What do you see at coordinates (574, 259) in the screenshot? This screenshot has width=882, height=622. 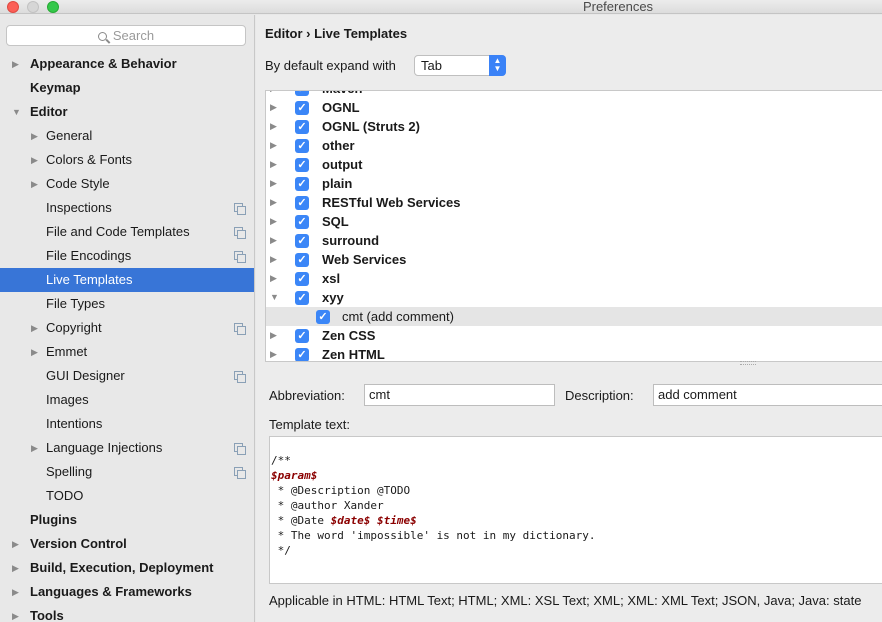 I see `template-group: ▶ ✓ Web Services` at bounding box center [574, 259].